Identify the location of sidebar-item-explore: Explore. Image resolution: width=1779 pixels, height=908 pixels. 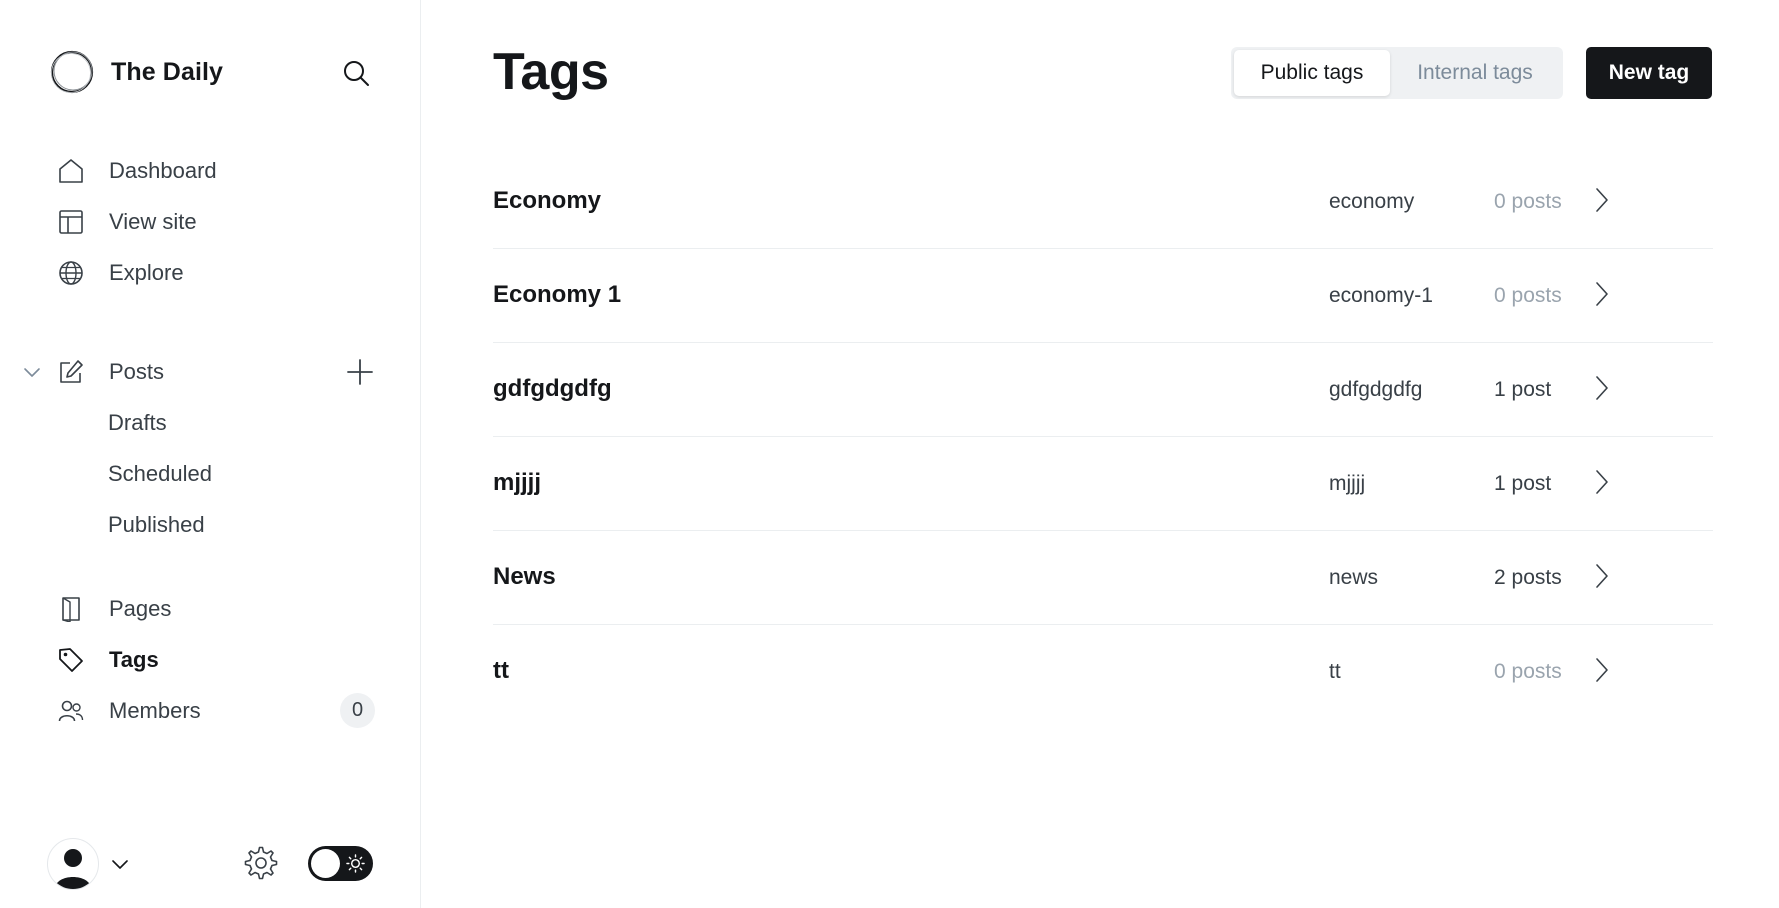
(120, 273).